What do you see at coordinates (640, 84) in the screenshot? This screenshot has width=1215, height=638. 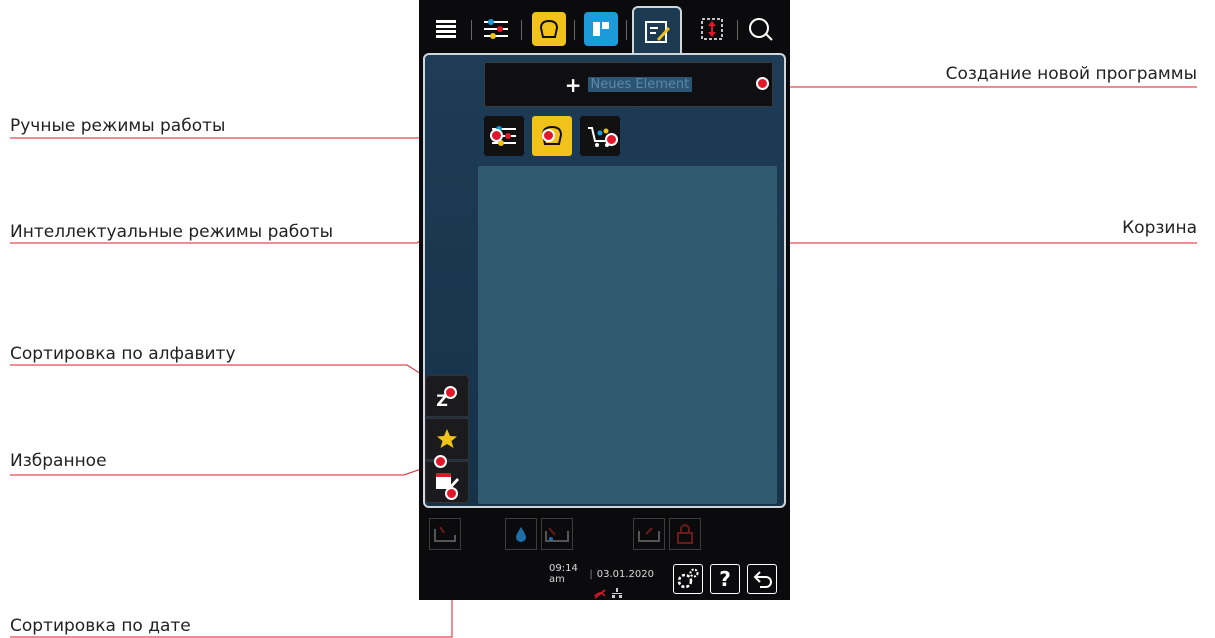 I see `new-element-label: Neues Element` at bounding box center [640, 84].